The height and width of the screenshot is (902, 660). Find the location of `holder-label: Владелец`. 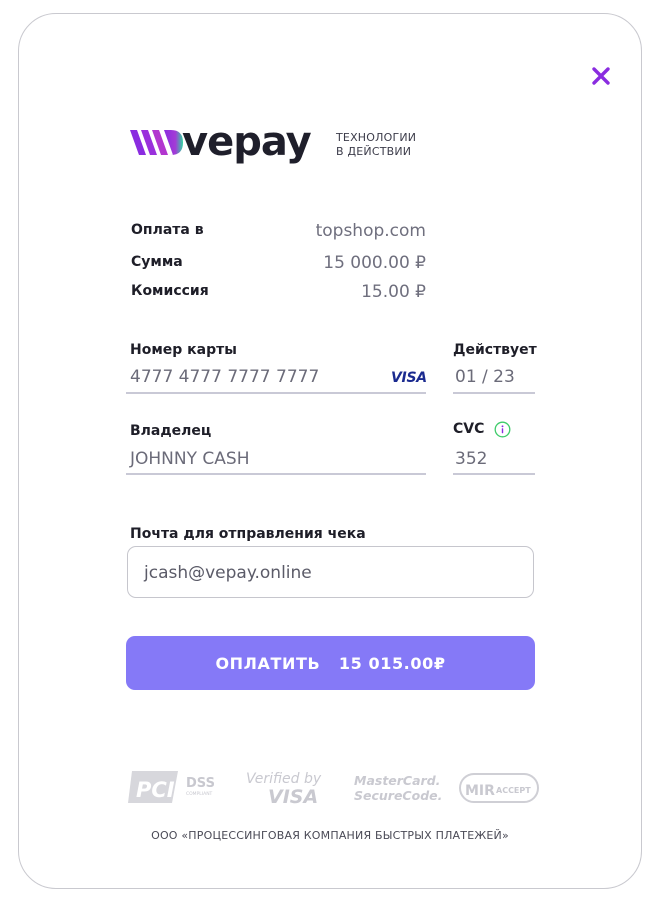

holder-label: Владелец is located at coordinates (171, 431).